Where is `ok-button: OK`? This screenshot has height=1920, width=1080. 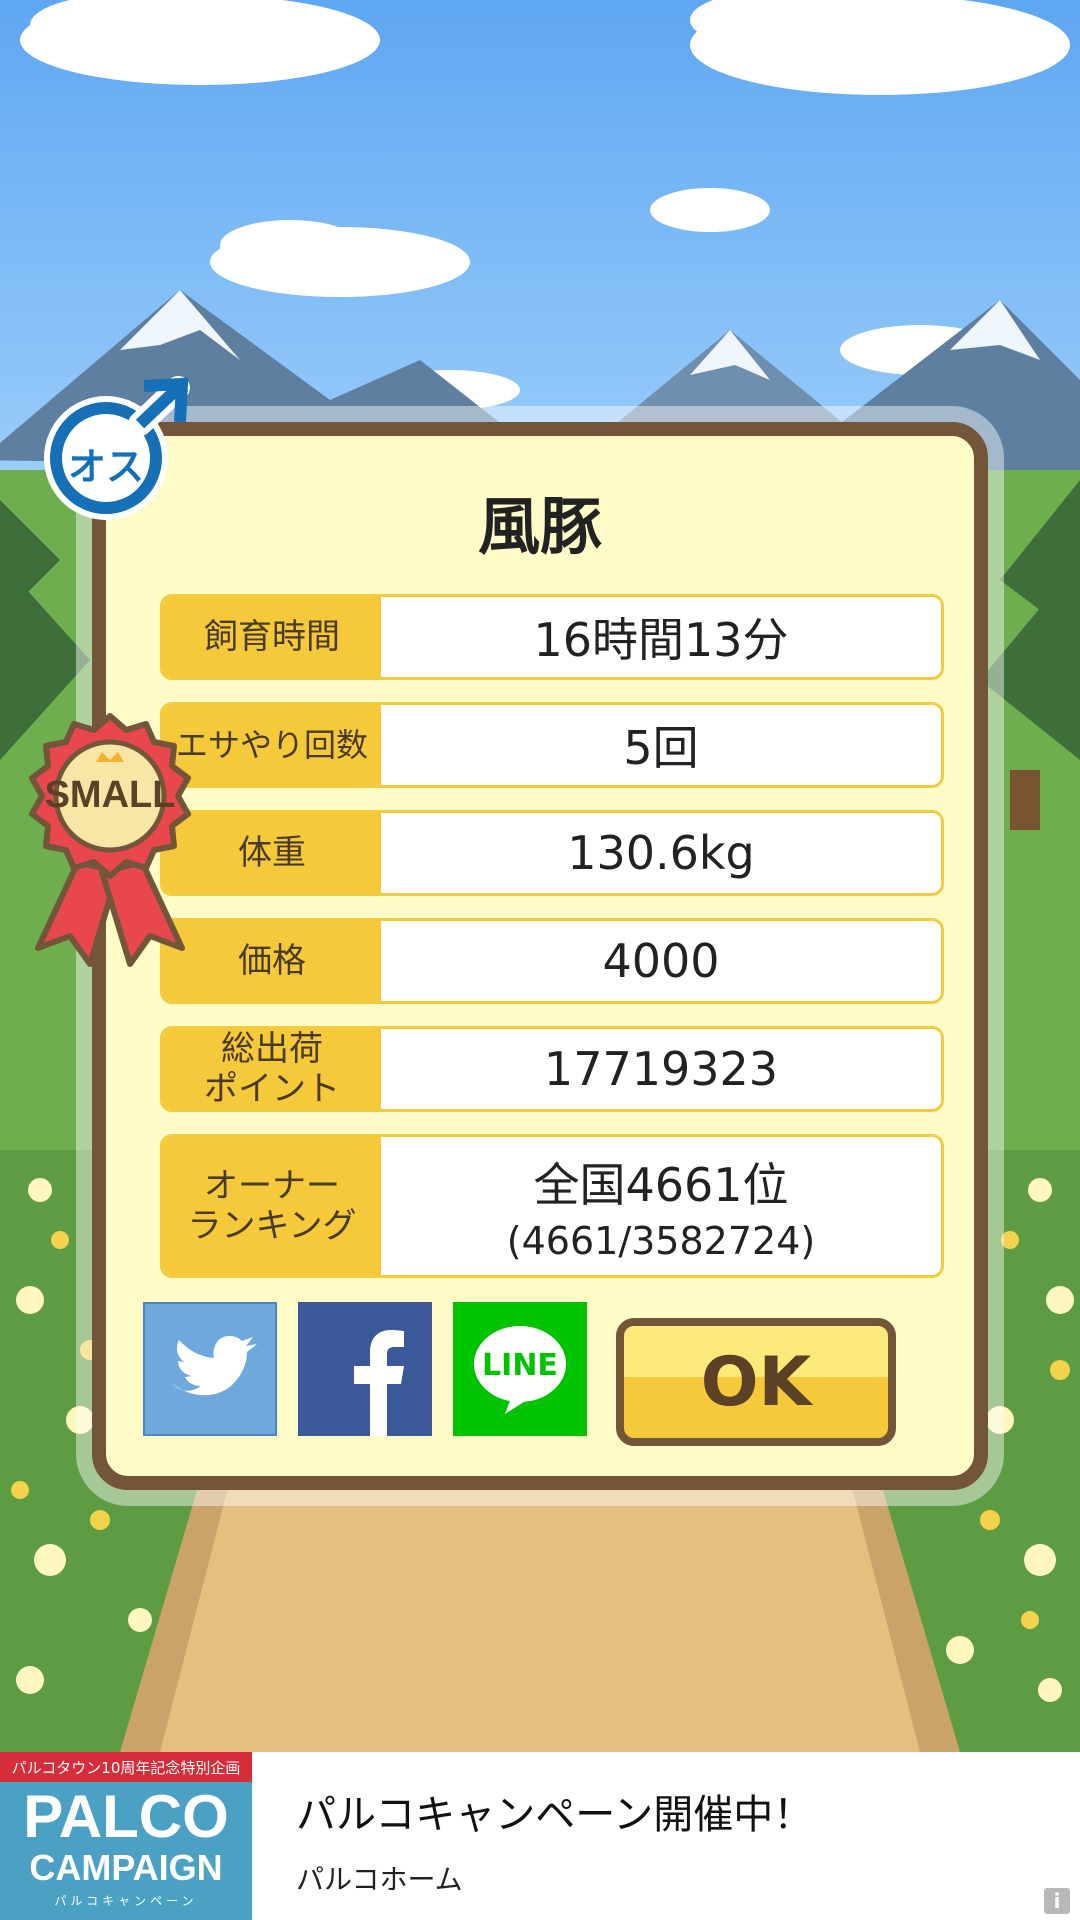 ok-button: OK is located at coordinates (756, 1382).